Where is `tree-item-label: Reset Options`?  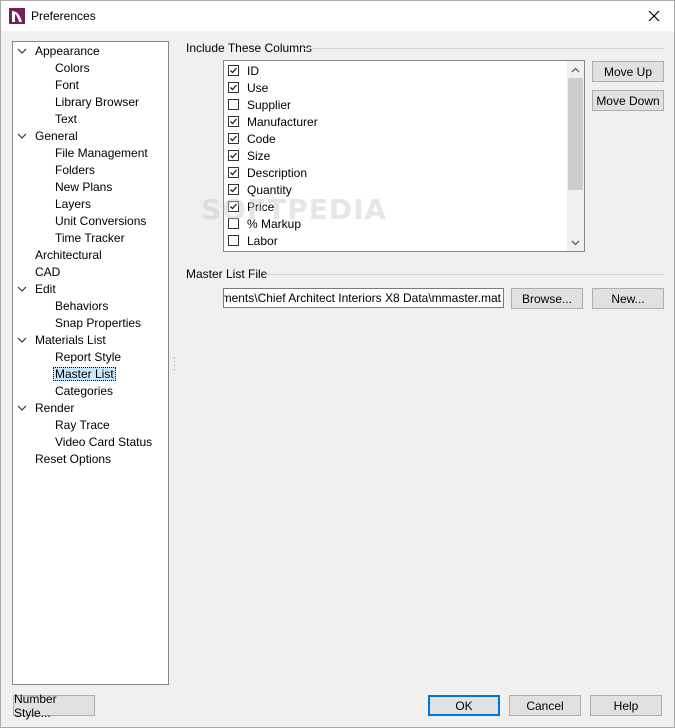
tree-item-label: Reset Options is located at coordinates (73, 459).